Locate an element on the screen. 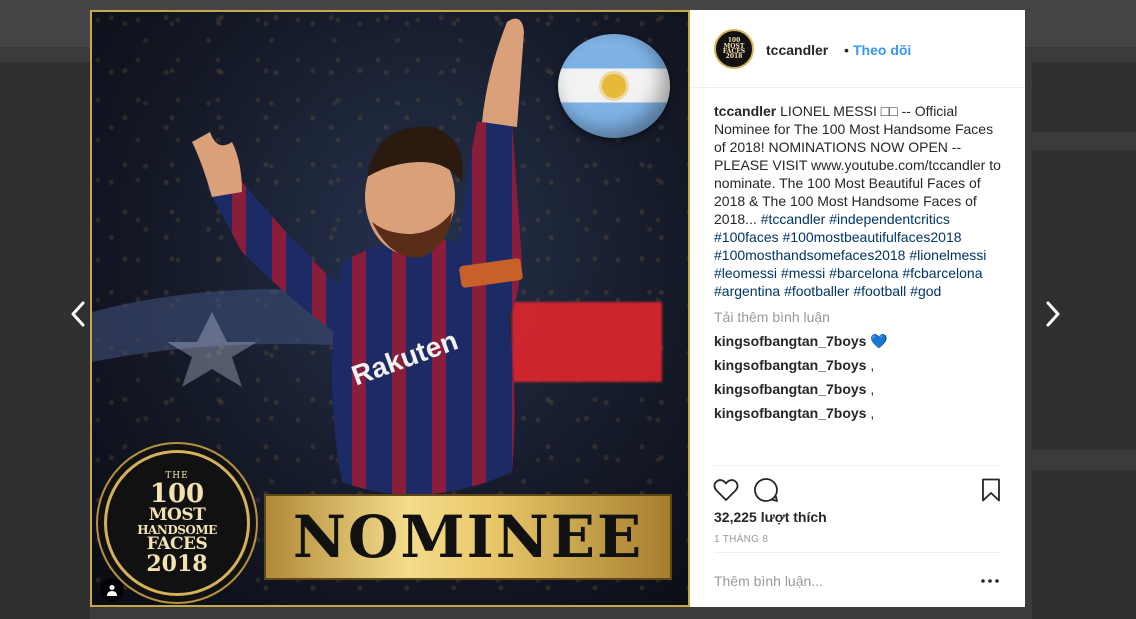 This screenshot has width=1136, height=619. hashtag-link: #100mostbeautifulfaces2018 is located at coordinates (872, 237).